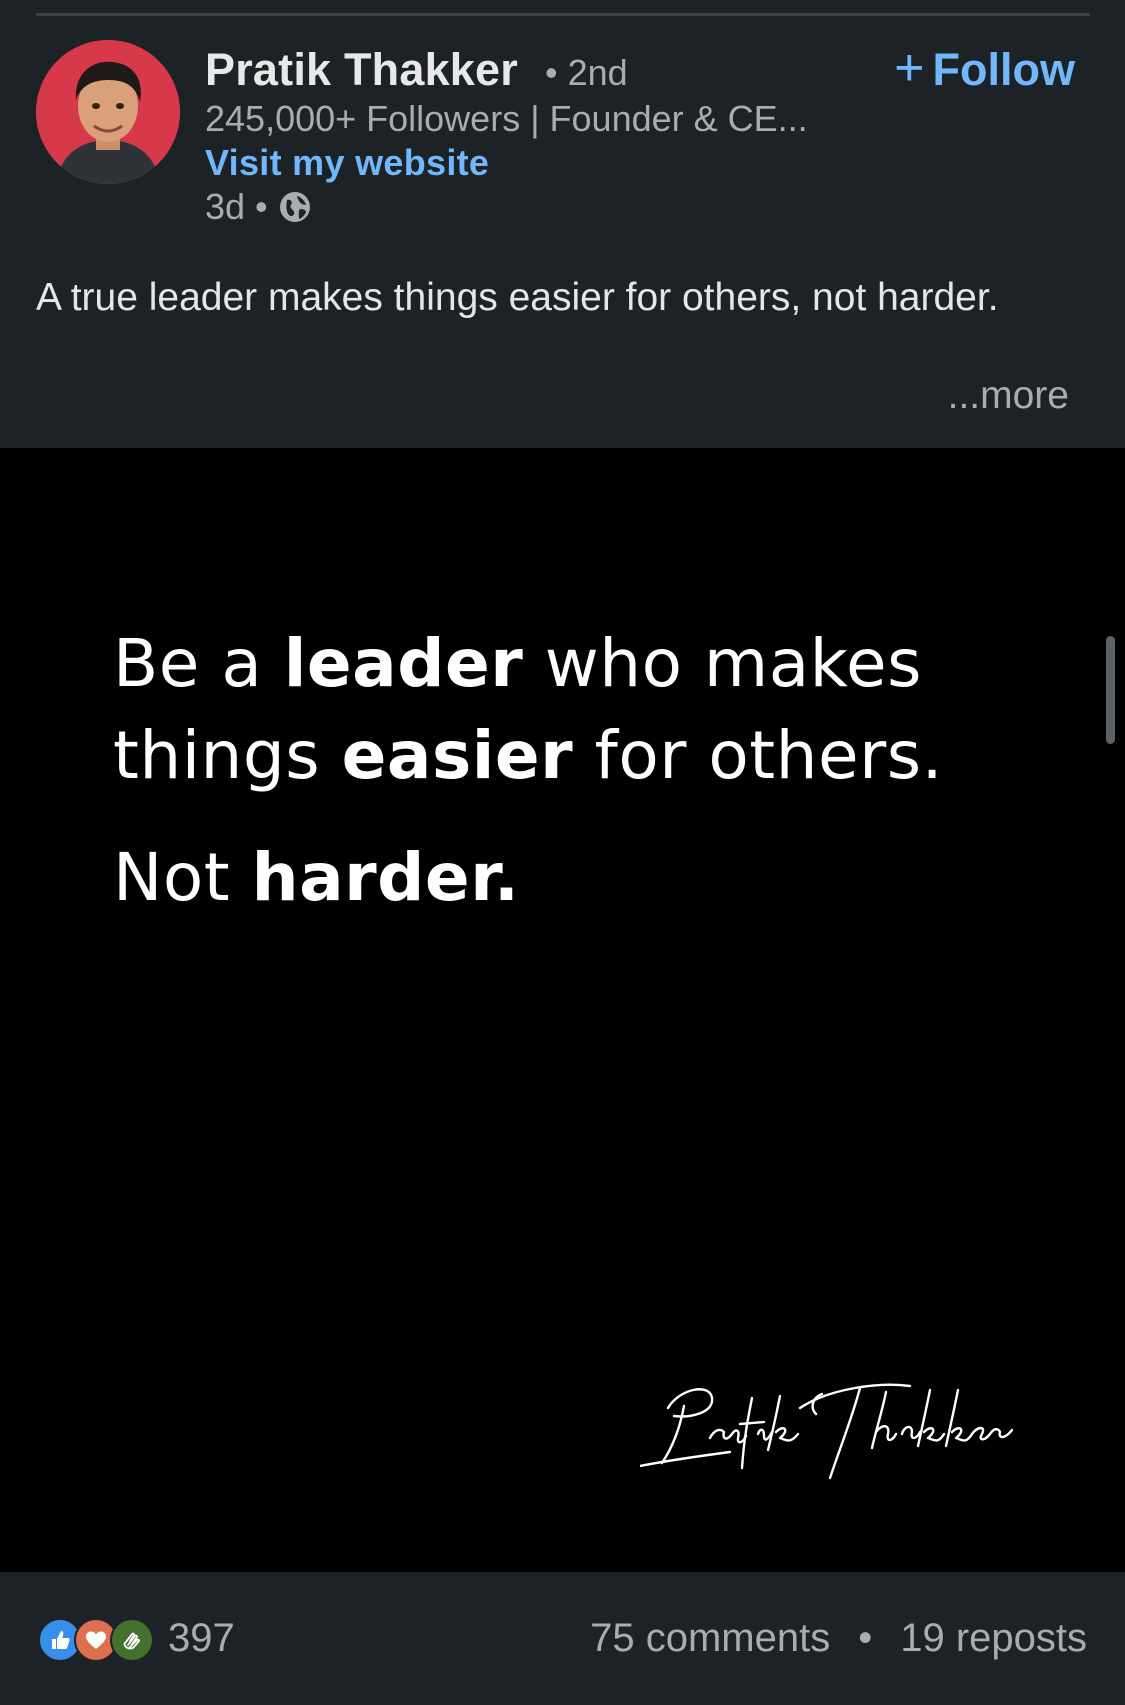 The image size is (1125, 1705). Describe the element at coordinates (562, 1638) in the screenshot. I see `social-footer: 397 75 comments • 19 reposts` at that location.